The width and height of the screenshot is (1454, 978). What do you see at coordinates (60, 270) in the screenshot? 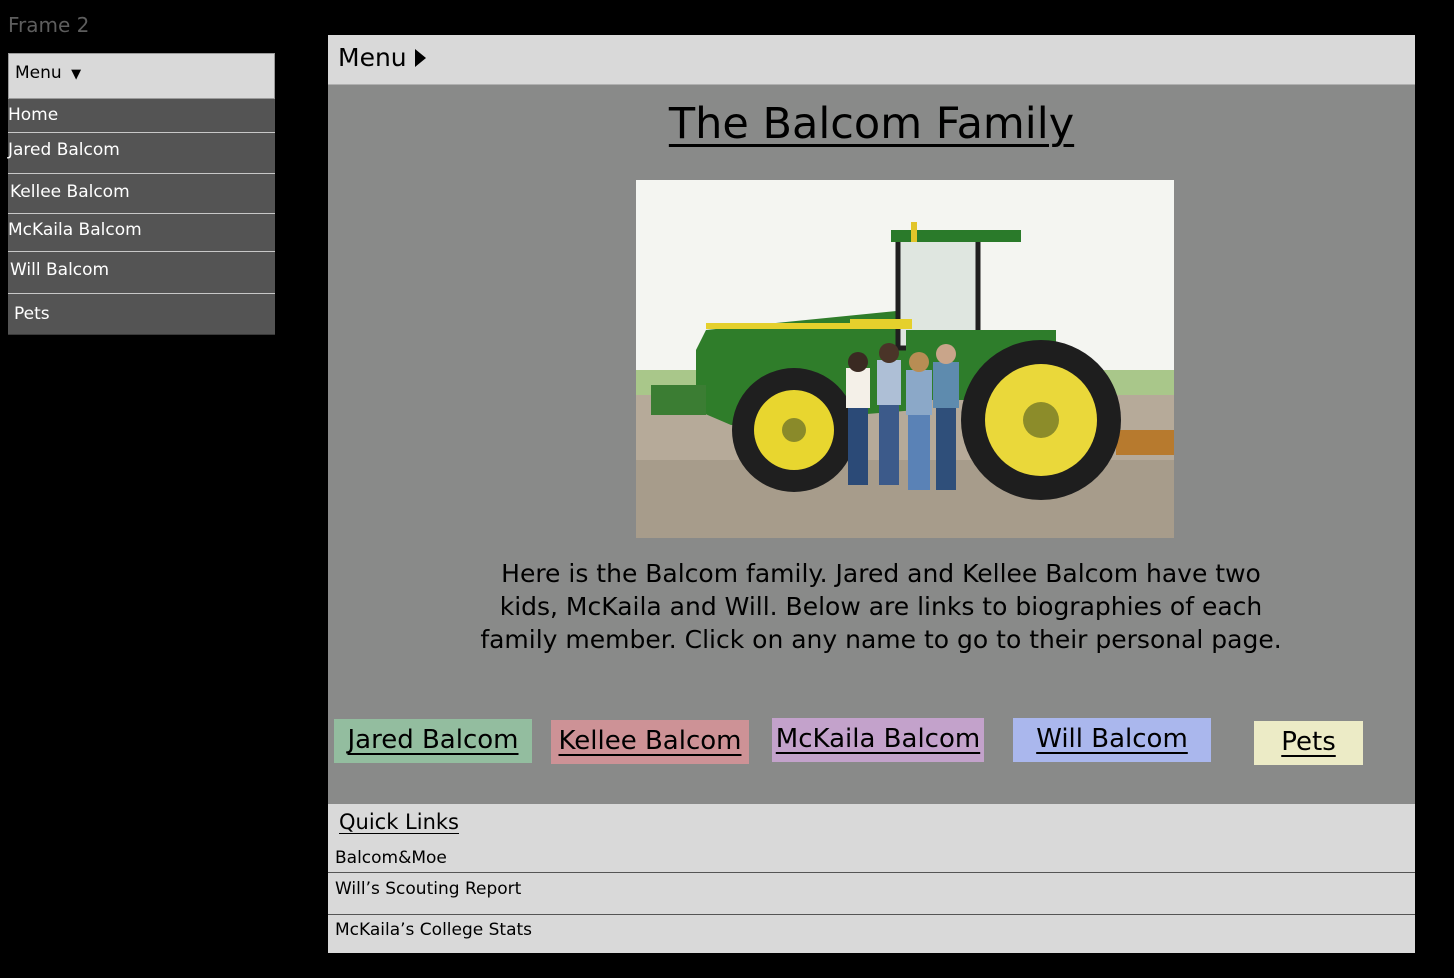
I see `side-menu-item-label: Will Balcom` at bounding box center [60, 270].